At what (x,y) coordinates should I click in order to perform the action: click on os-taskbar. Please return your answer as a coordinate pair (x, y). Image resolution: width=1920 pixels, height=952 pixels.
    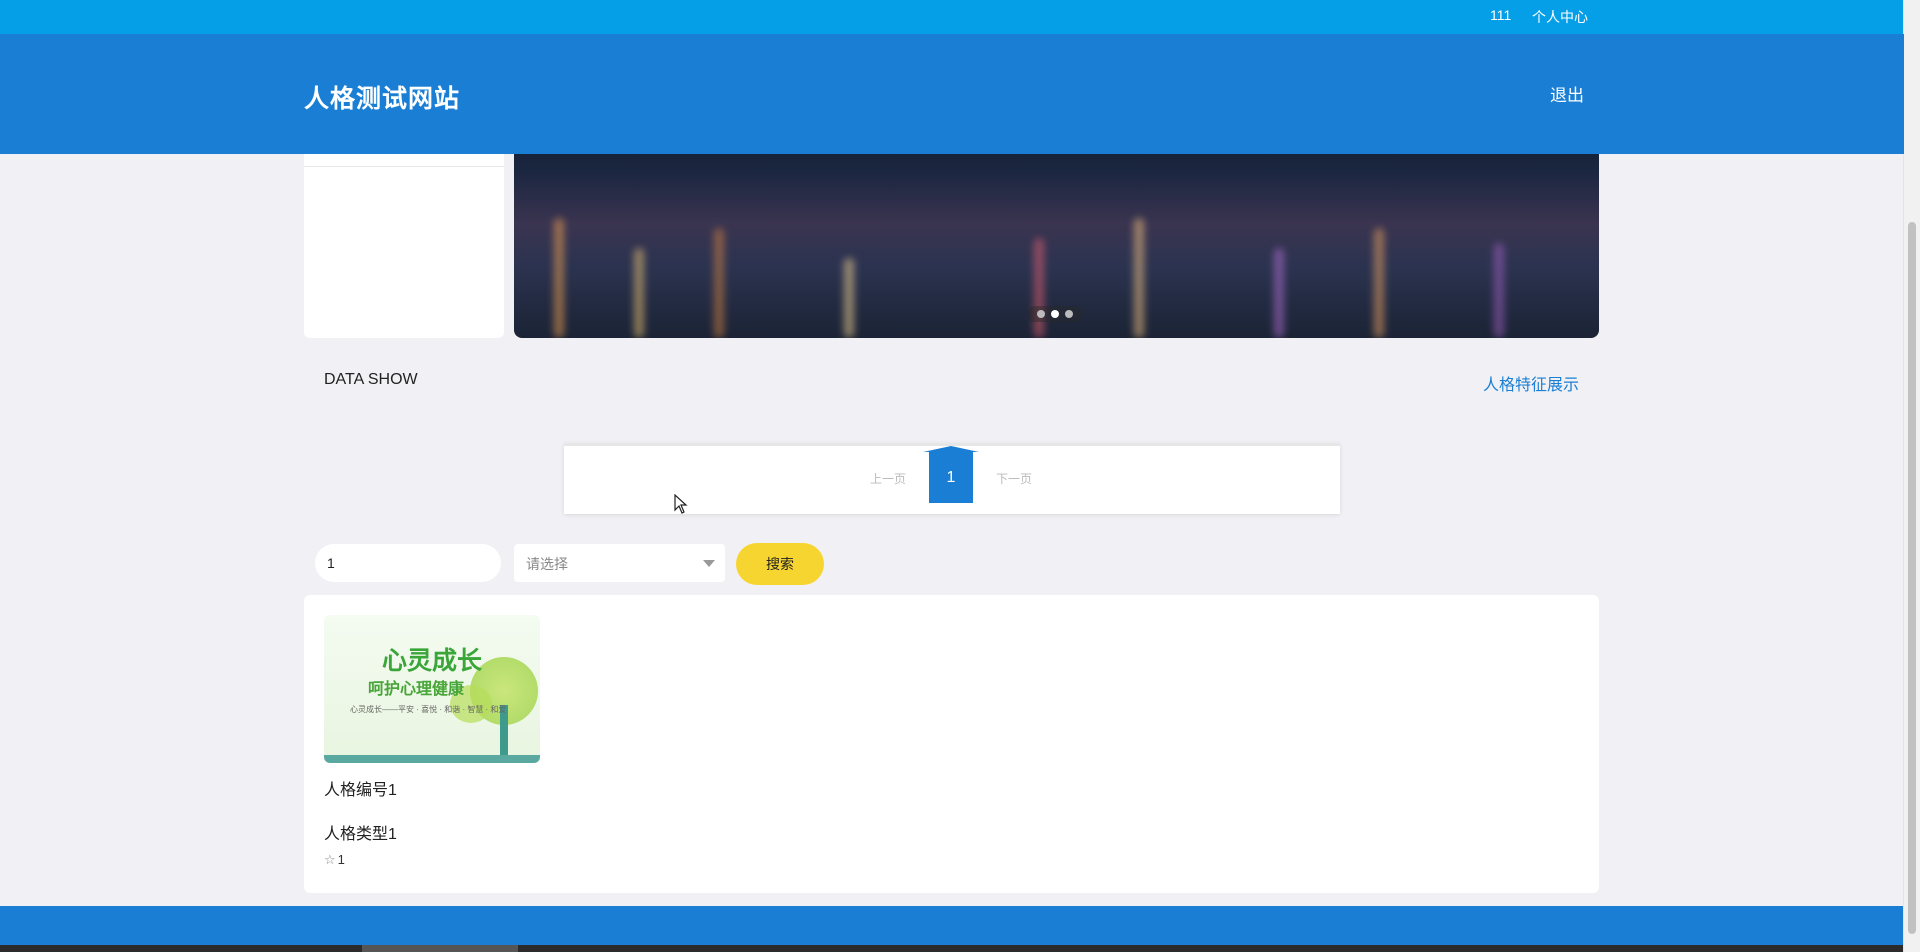
    Looking at the image, I should click on (952, 948).